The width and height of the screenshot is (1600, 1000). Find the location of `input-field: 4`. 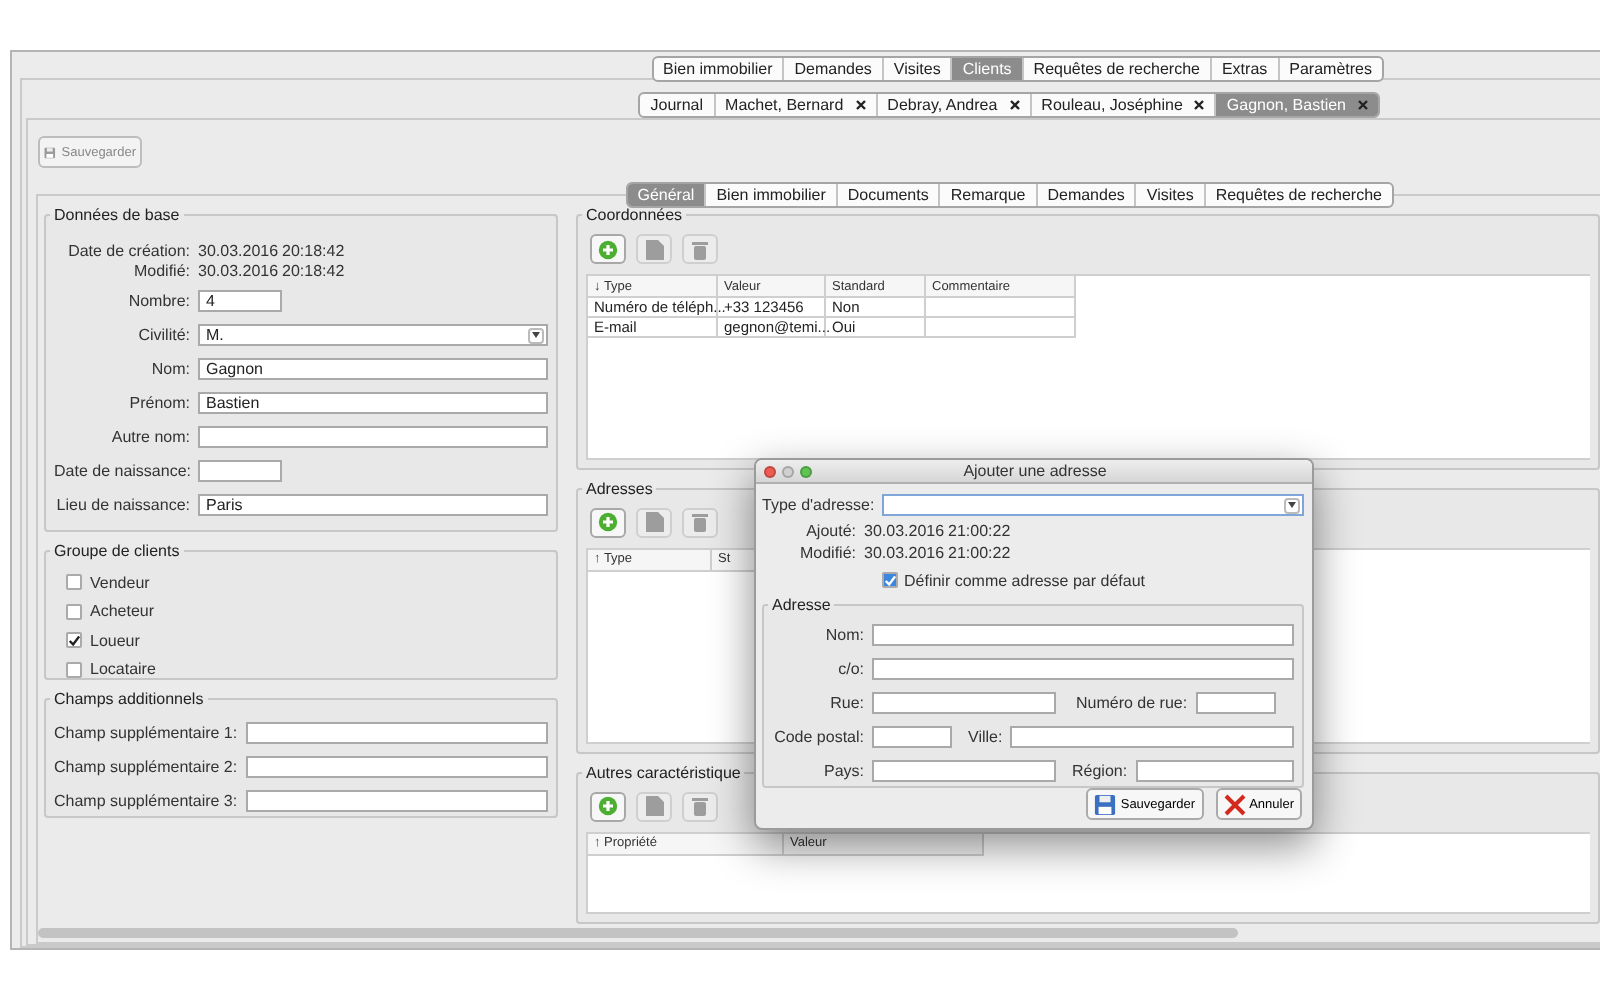

input-field: 4 is located at coordinates (240, 301).